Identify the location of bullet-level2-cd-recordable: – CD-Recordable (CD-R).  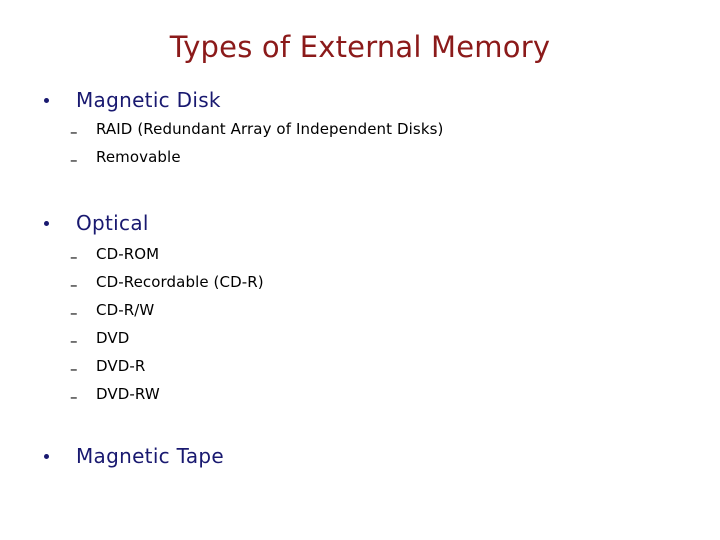
(360, 286).